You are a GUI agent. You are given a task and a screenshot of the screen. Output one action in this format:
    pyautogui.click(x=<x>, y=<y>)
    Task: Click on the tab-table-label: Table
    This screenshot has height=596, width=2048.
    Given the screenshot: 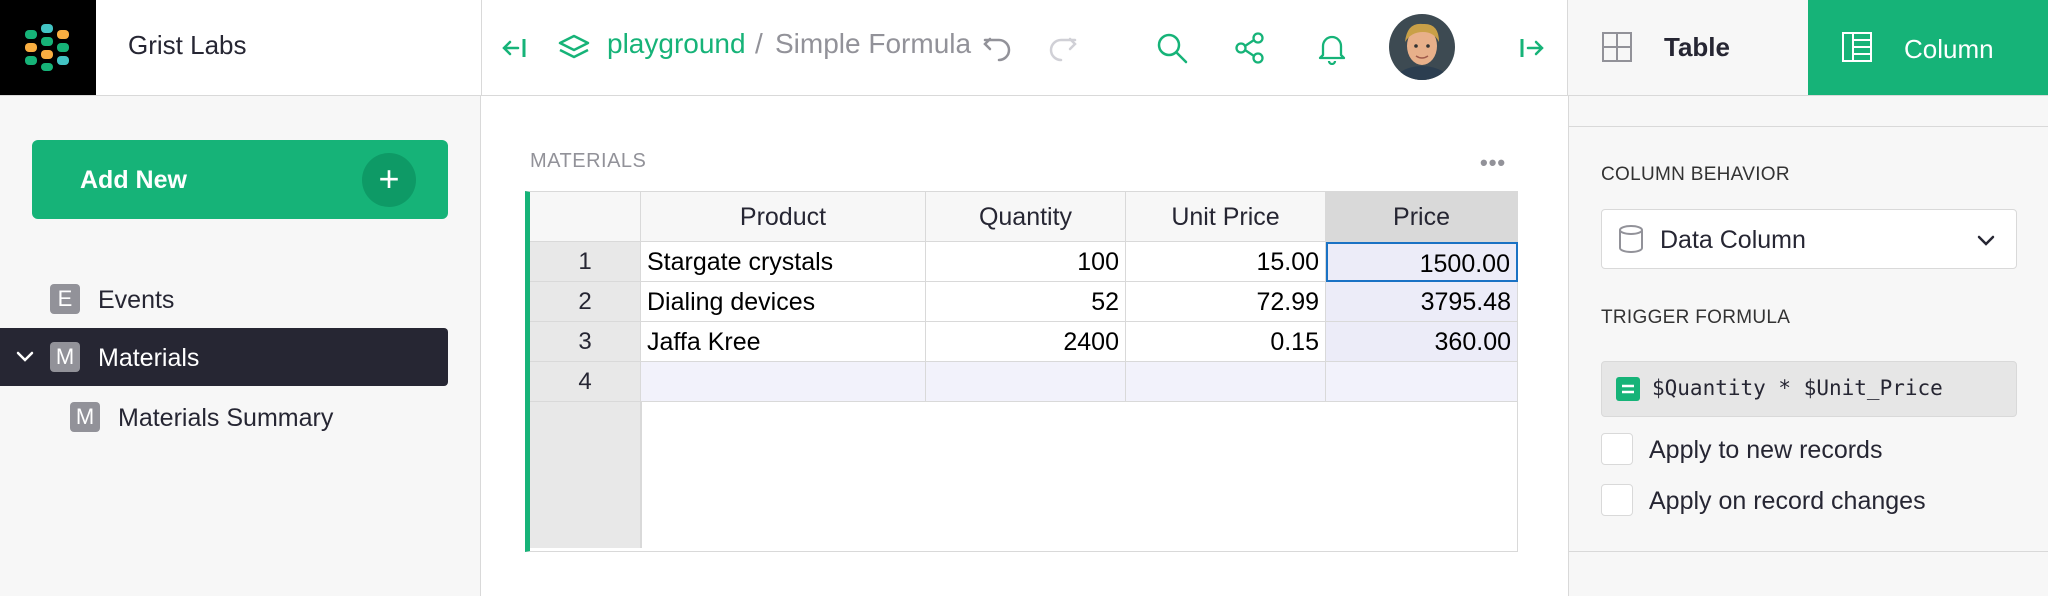 What is the action you would take?
    pyautogui.click(x=1697, y=47)
    